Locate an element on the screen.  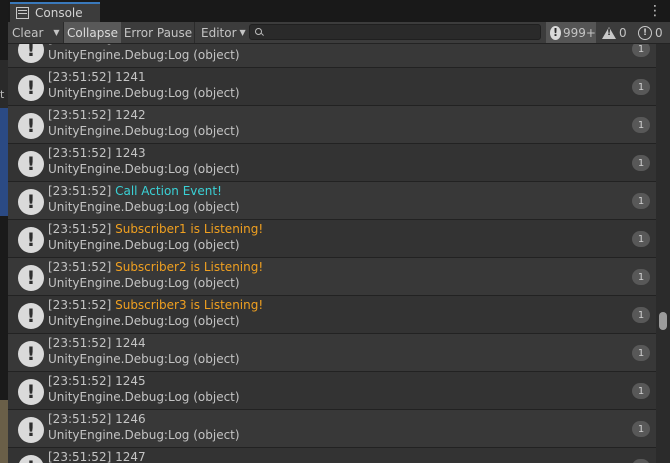
kebab-menu-icon: ⋮ is located at coordinates (655, 11).